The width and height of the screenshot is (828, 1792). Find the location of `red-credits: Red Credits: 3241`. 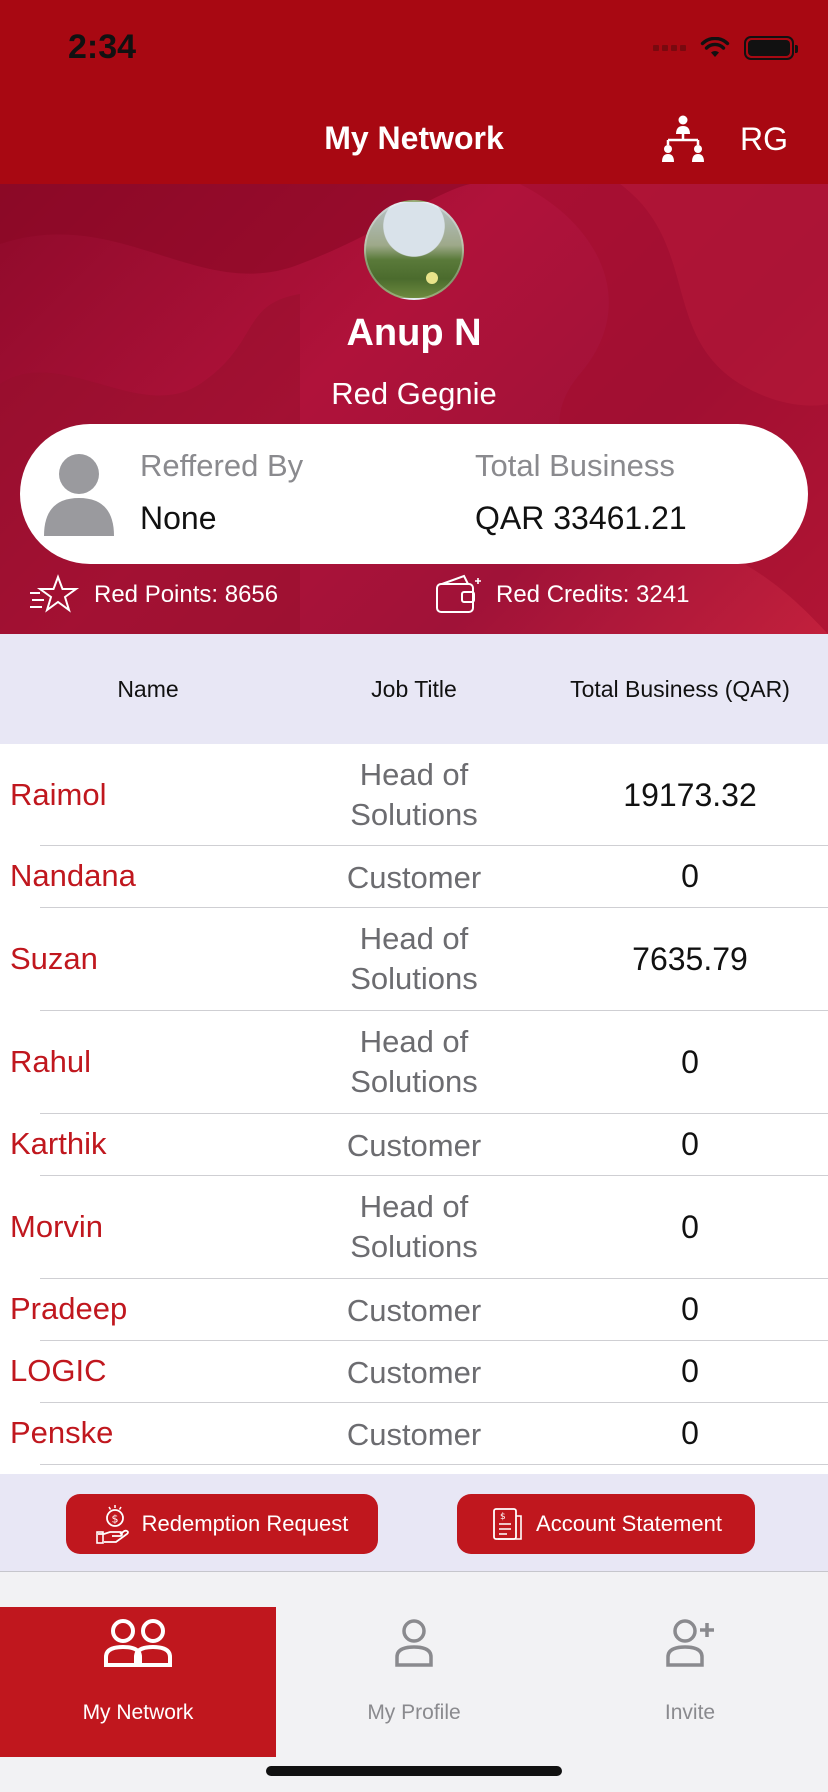

red-credits: Red Credits: 3241 is located at coordinates (561, 595).